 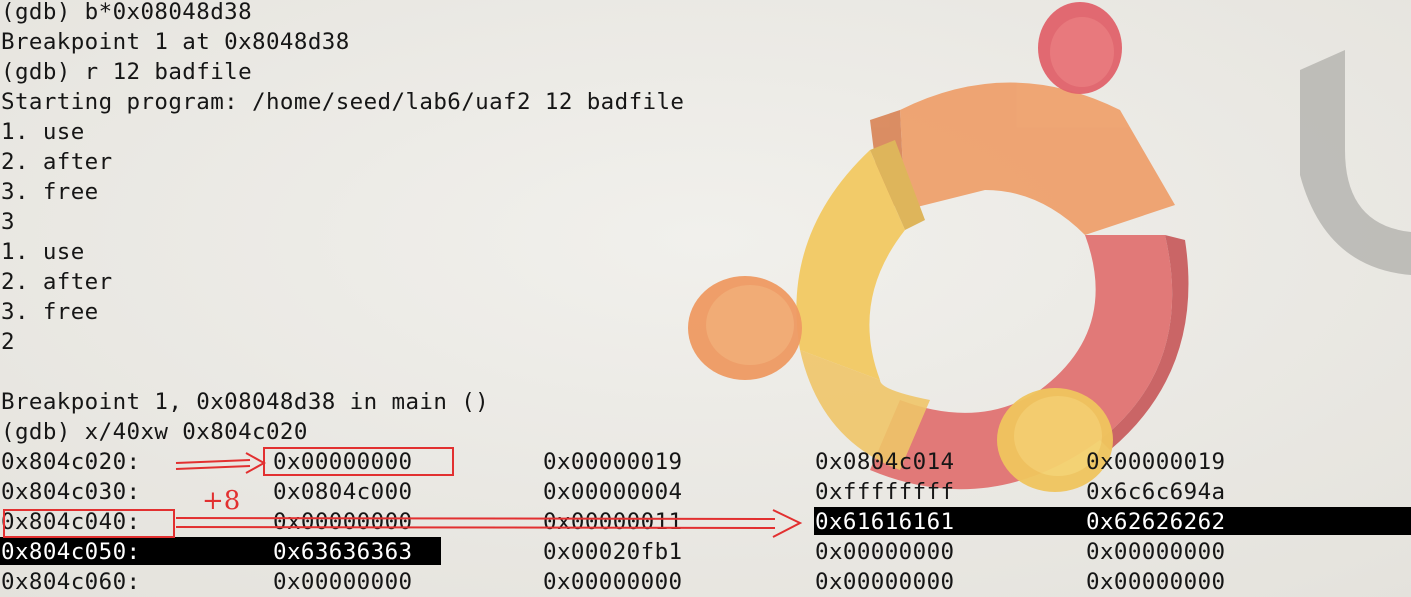 What do you see at coordinates (71, 552) in the screenshot?
I see `memory-address: 0x804c050:` at bounding box center [71, 552].